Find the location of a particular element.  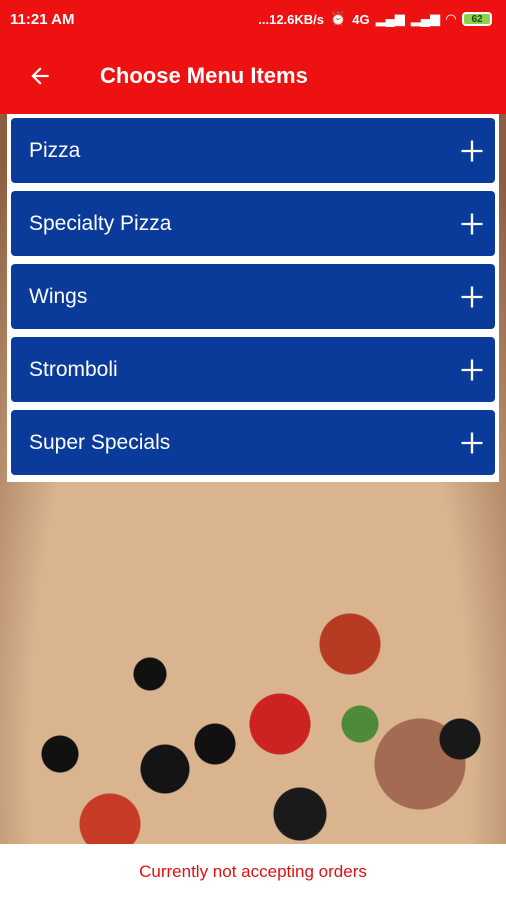

battery-icon: 62 is located at coordinates (477, 19).